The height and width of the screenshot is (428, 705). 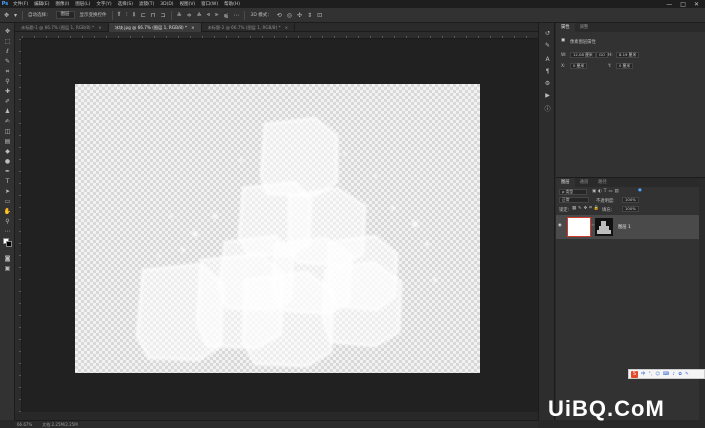 What do you see at coordinates (133, 15) in the screenshot?
I see `align-bottom-icon: ⫫` at bounding box center [133, 15].